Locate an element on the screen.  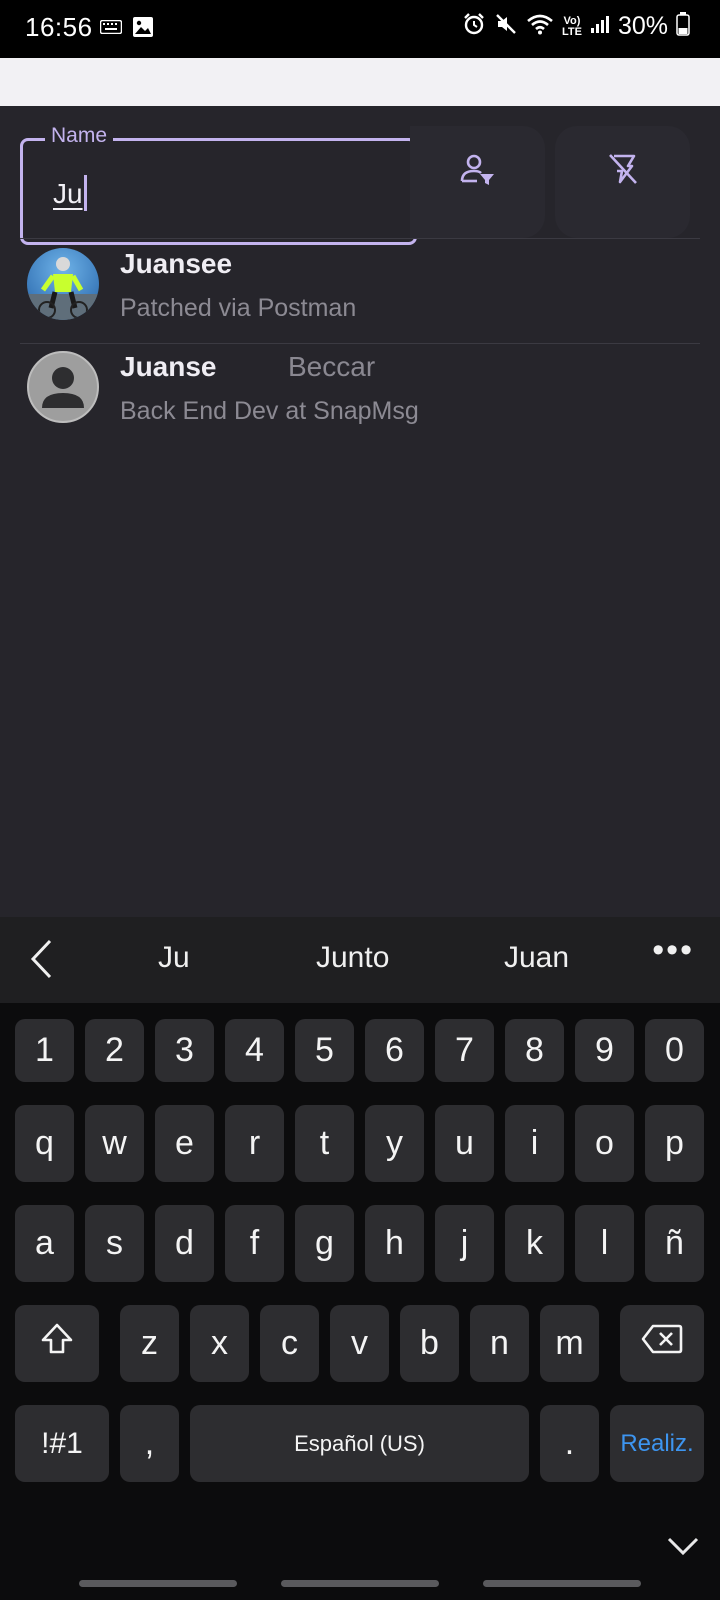
key: w is located at coordinates (114, 1143).